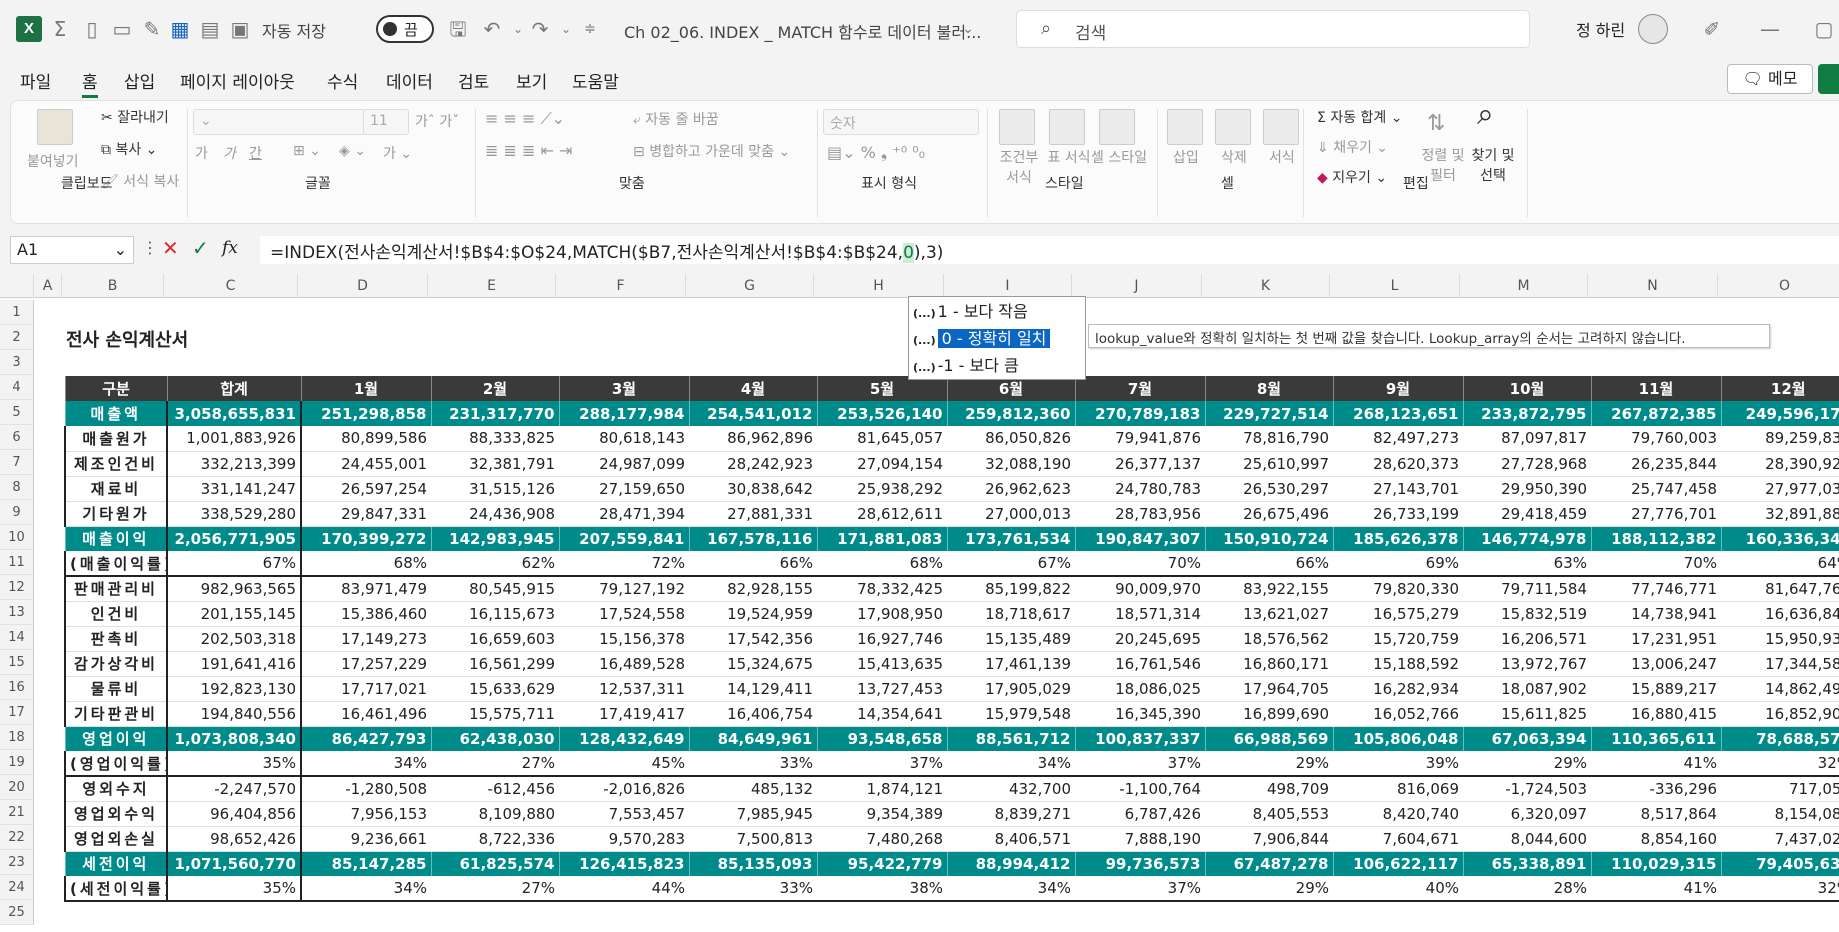 The width and height of the screenshot is (1839, 932). I want to click on share-button, so click(1828, 79).